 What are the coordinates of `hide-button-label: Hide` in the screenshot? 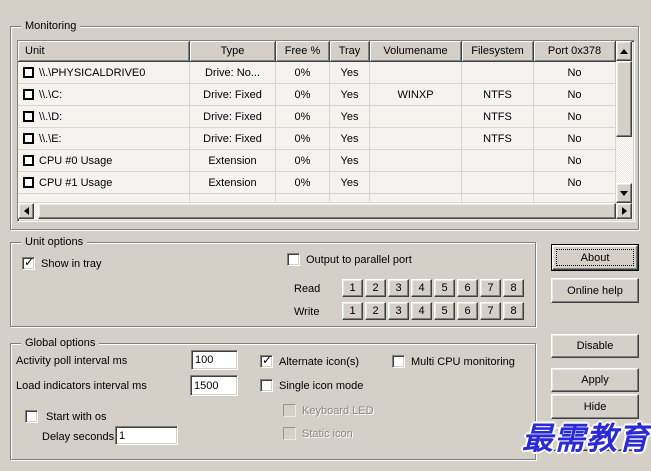 It's located at (595, 406).